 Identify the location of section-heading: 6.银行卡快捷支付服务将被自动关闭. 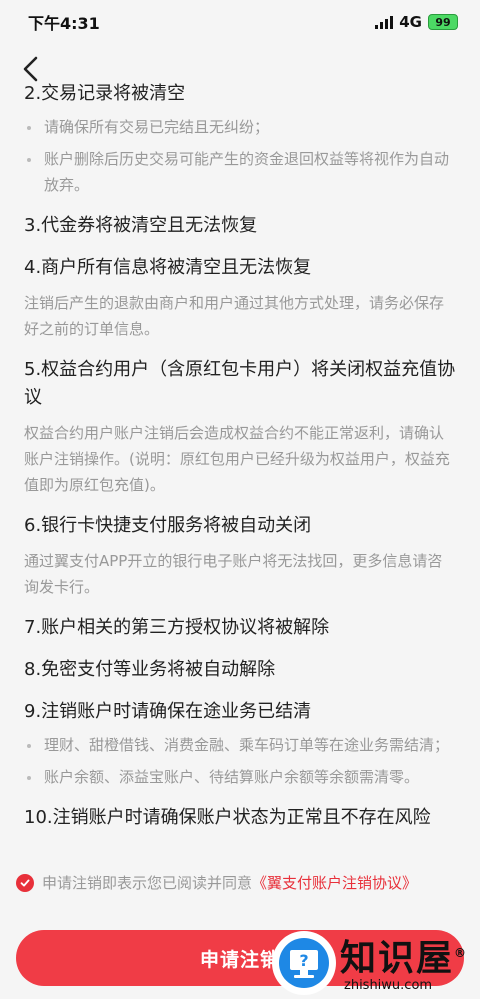
(168, 525).